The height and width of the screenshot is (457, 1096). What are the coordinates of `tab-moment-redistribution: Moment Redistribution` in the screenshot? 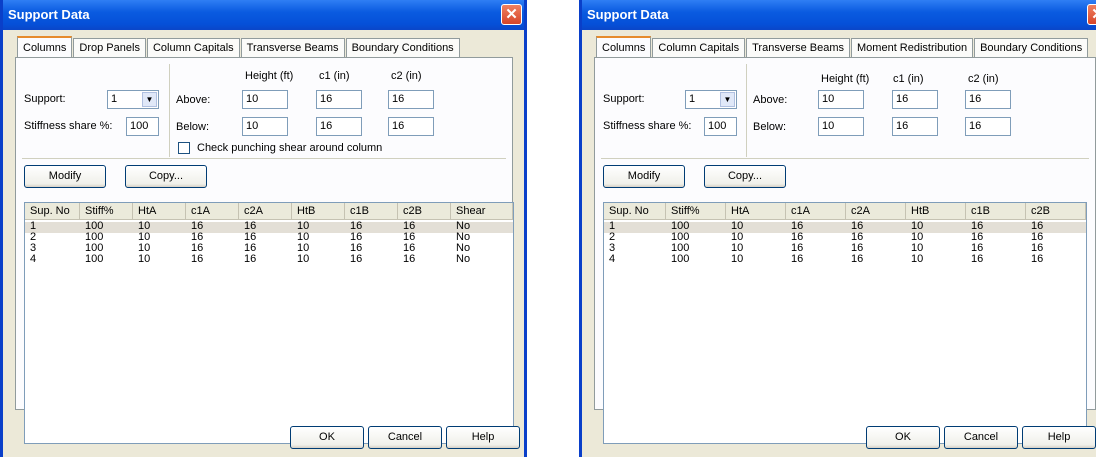 It's located at (912, 47).